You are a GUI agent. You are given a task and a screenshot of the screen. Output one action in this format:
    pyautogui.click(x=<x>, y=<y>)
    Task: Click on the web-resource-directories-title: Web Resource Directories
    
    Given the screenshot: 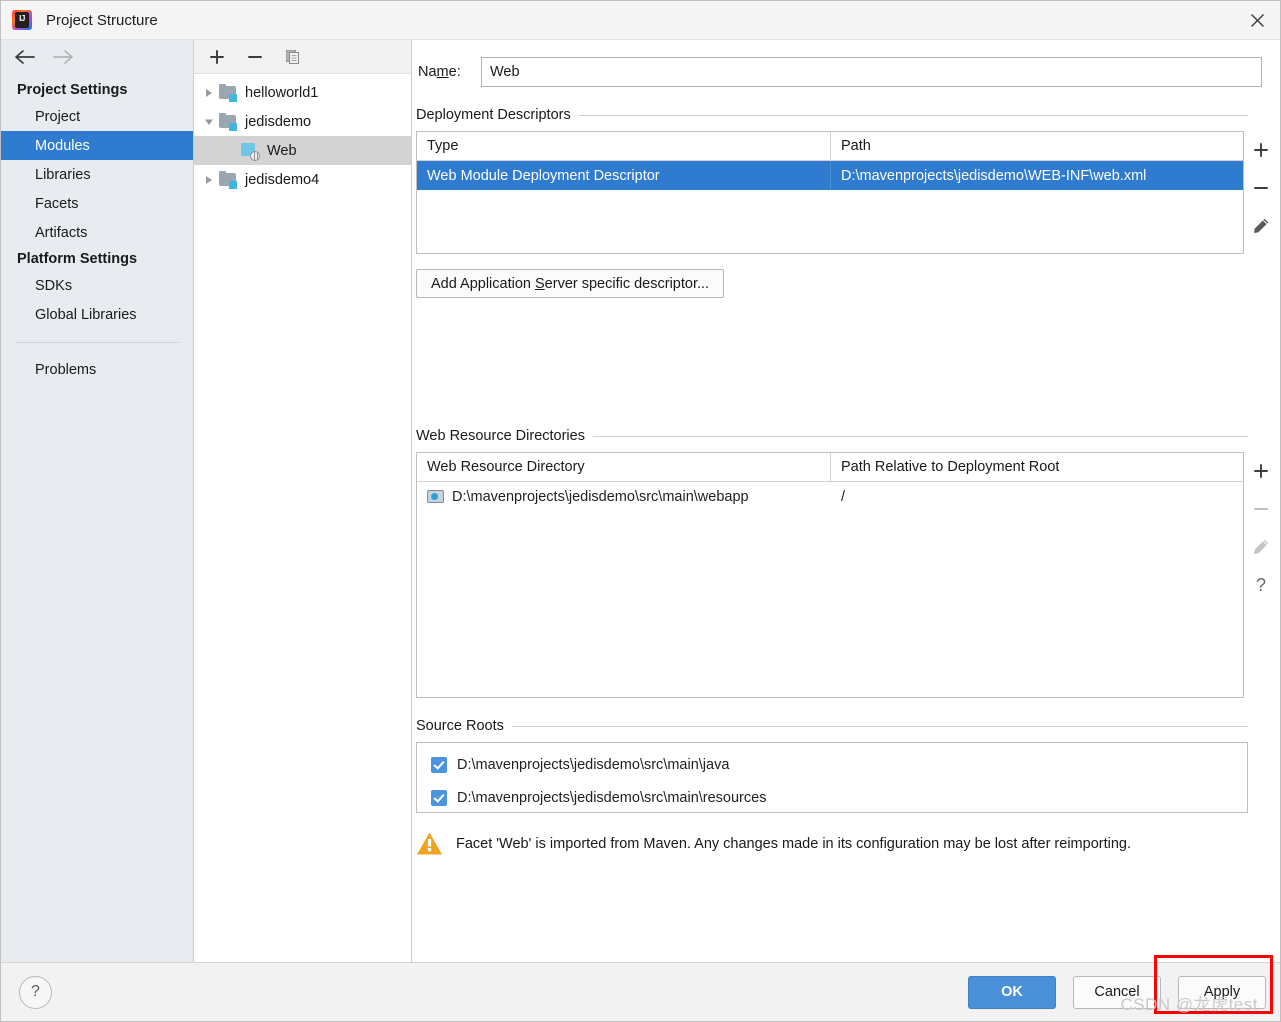 What is the action you would take?
    pyautogui.click(x=500, y=436)
    